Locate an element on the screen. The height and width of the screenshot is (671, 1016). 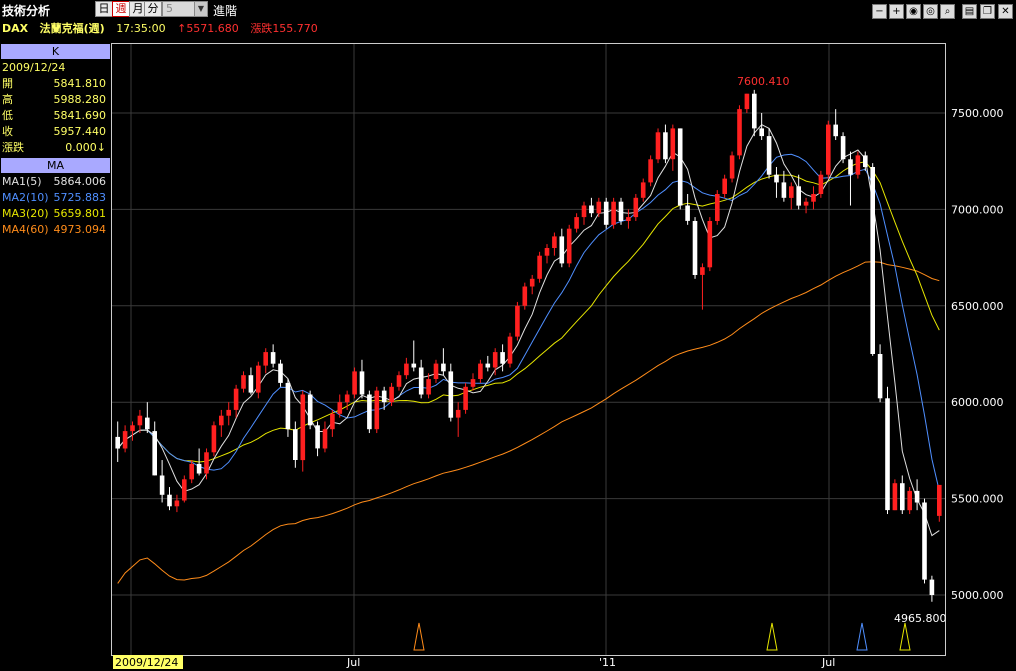
minute-interval-select: 5 ▼ is located at coordinates (185, 9).